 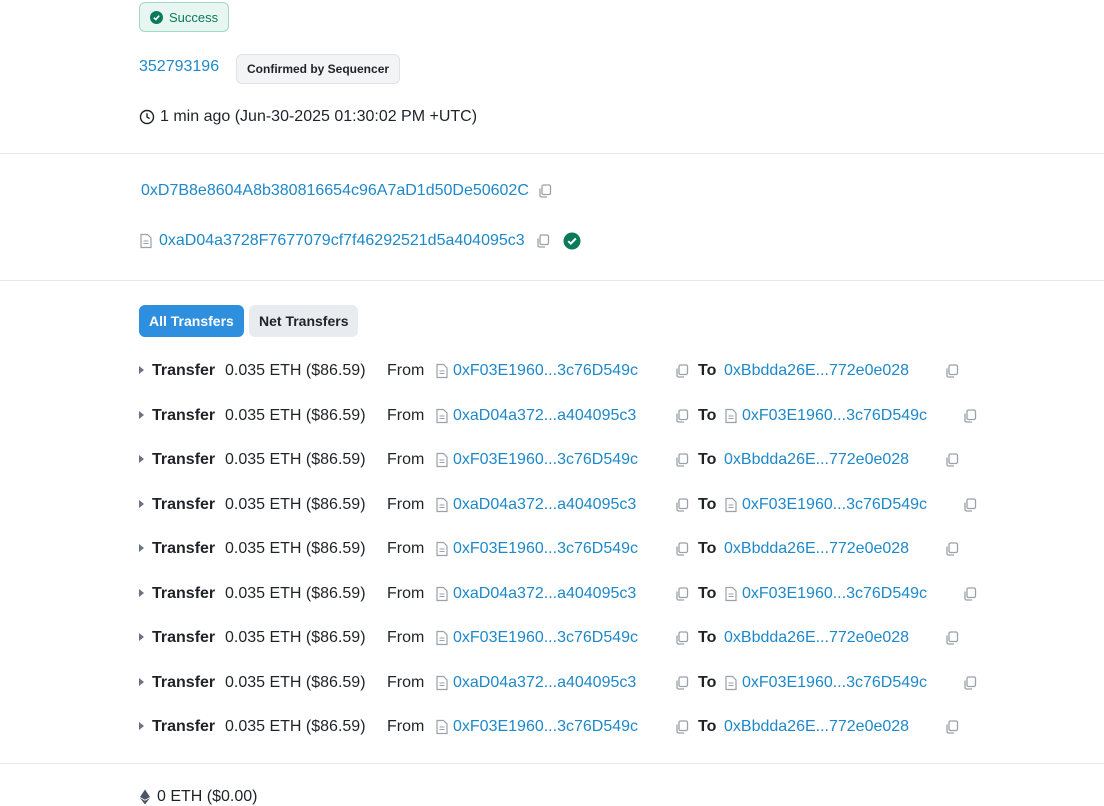 What do you see at coordinates (191, 321) in the screenshot?
I see `tab-all-transfers: All Transfers` at bounding box center [191, 321].